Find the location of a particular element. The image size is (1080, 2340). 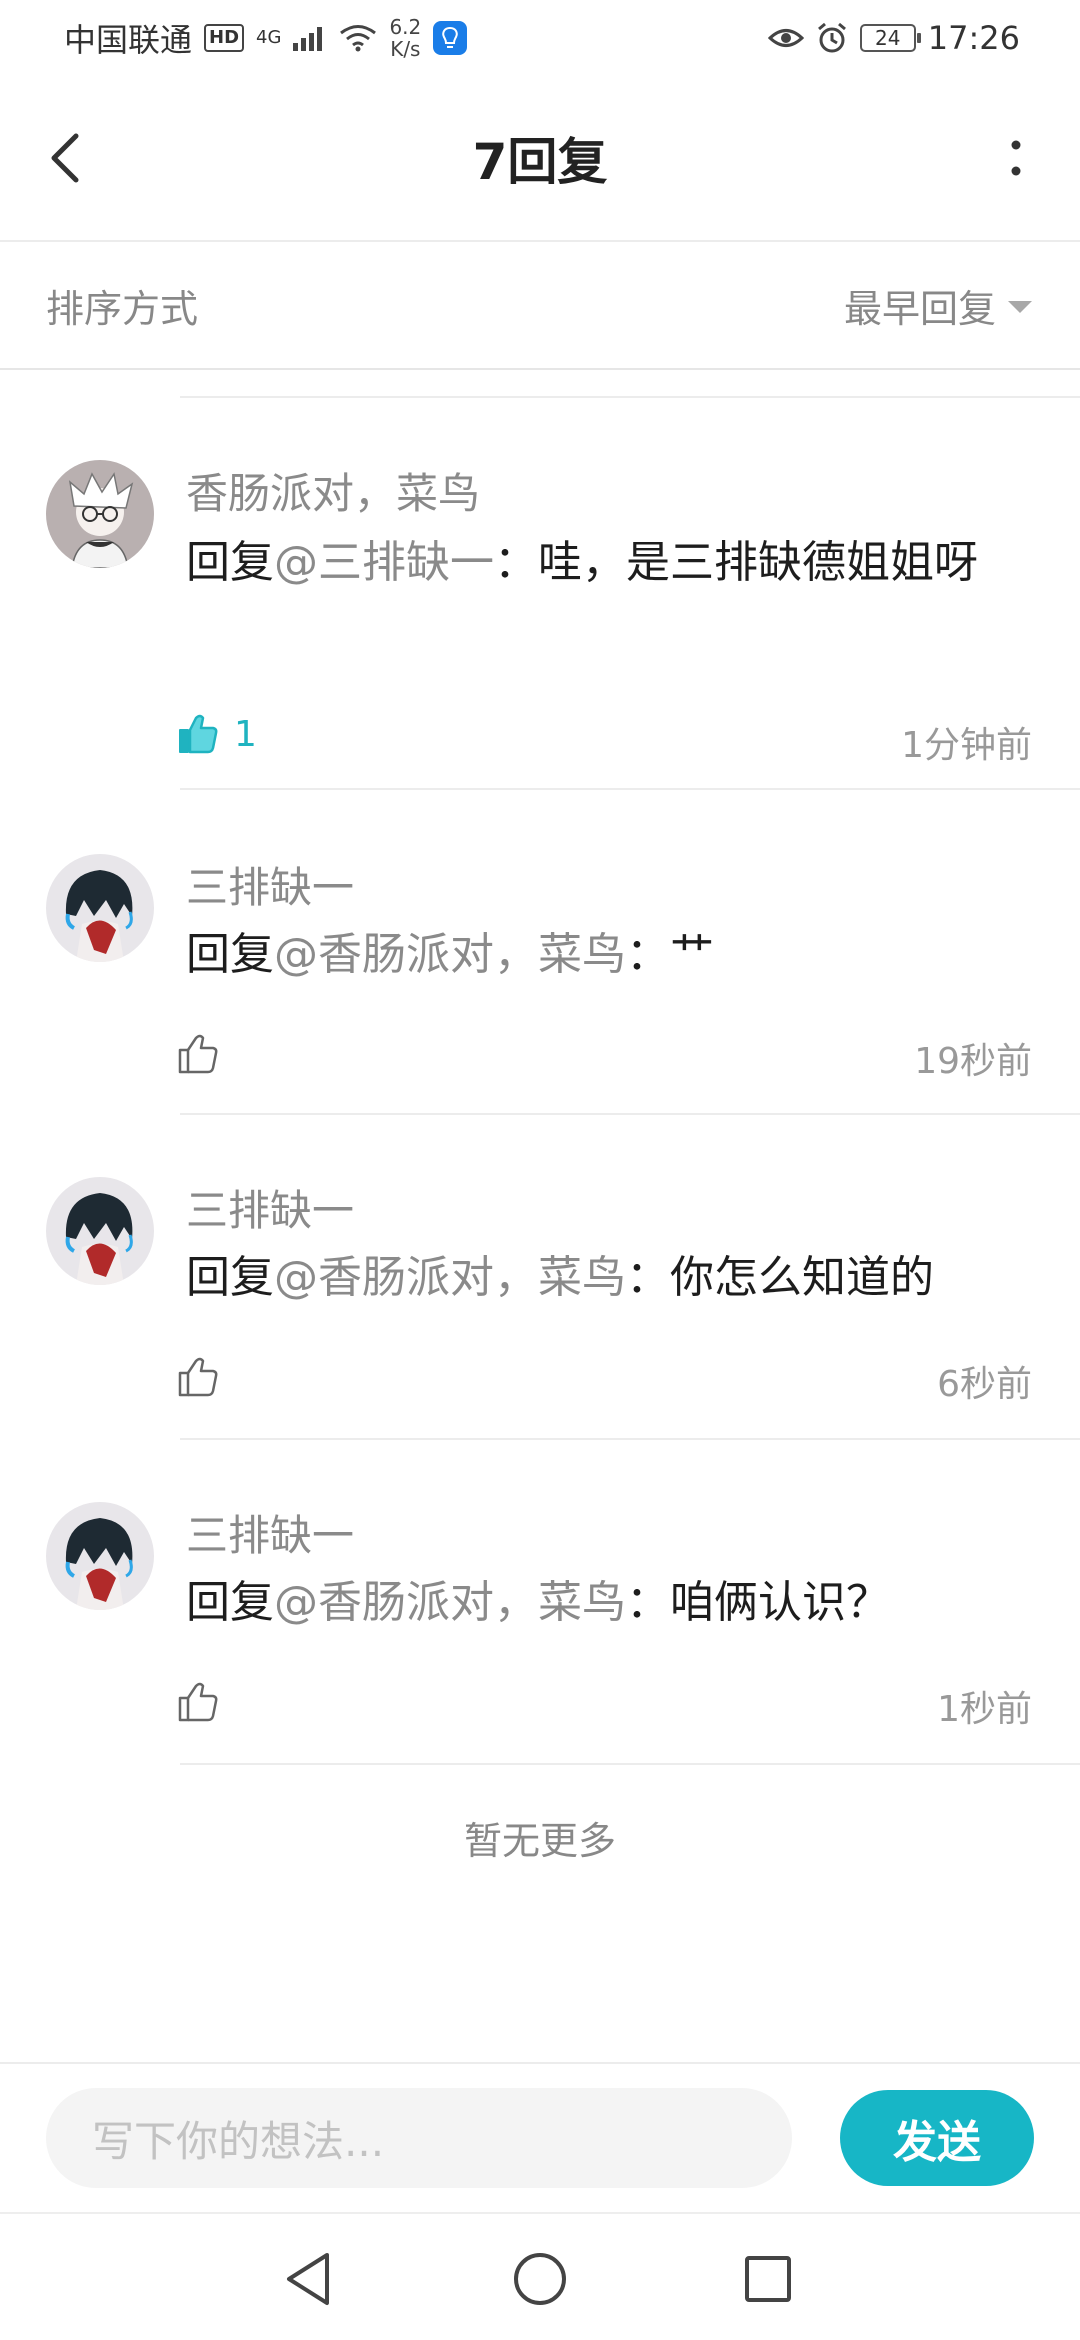

battery-level: 24 is located at coordinates (888, 38).